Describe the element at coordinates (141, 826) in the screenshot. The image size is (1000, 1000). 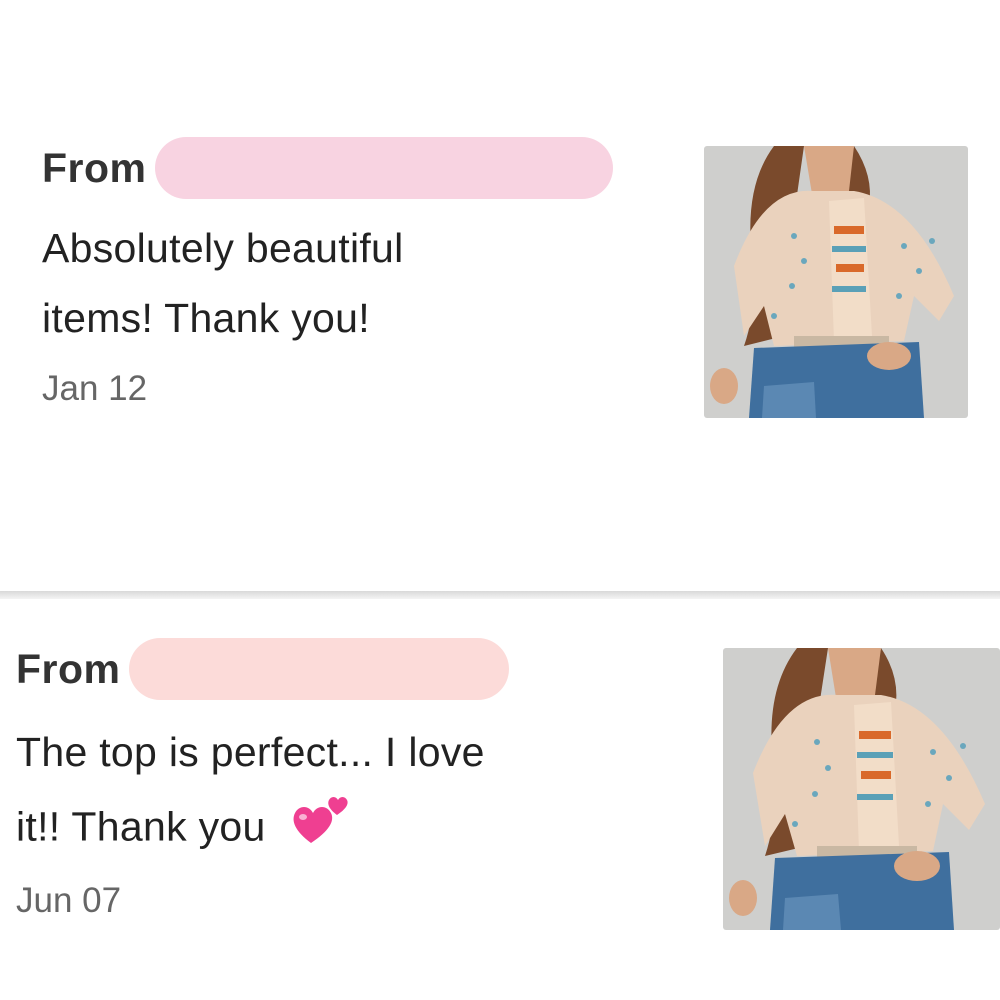
I see `review-text-line-2-text: it!! Thank you` at that location.